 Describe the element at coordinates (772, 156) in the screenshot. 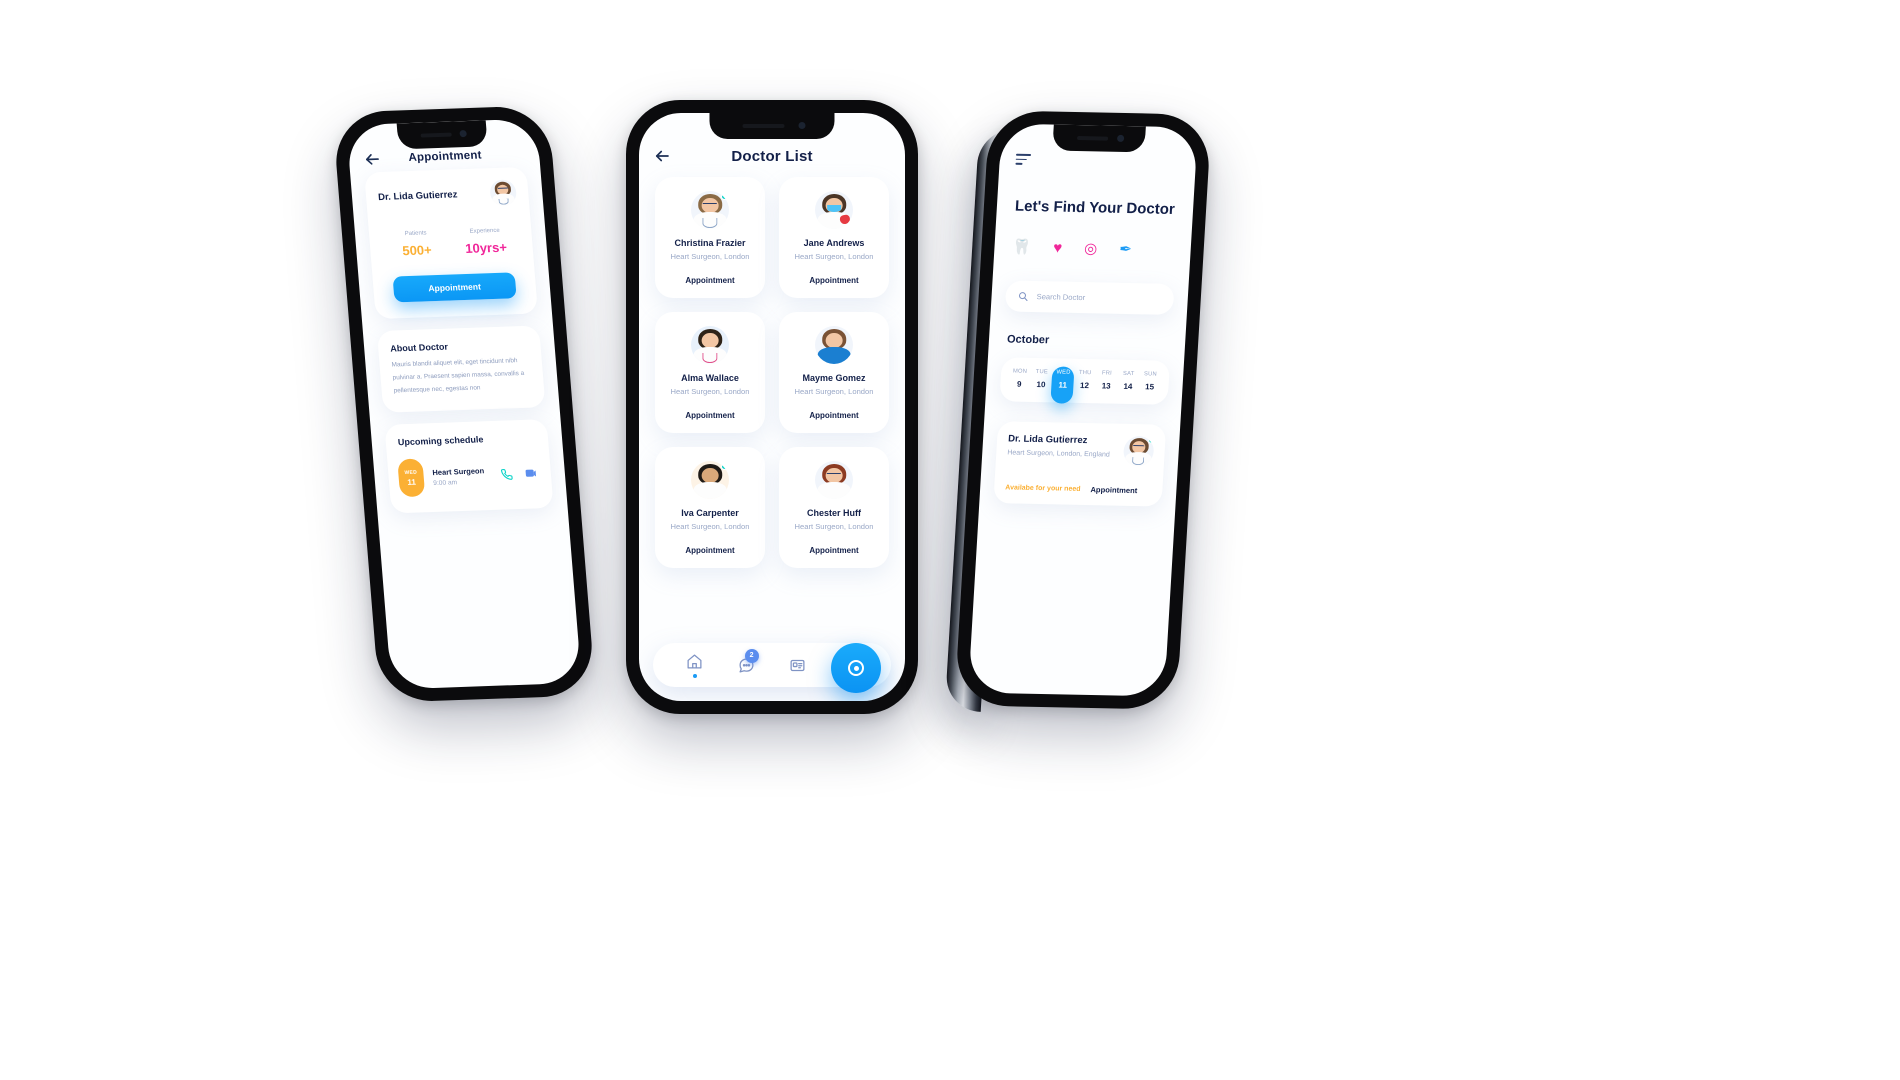

I see `page-title: Doctor List` at that location.